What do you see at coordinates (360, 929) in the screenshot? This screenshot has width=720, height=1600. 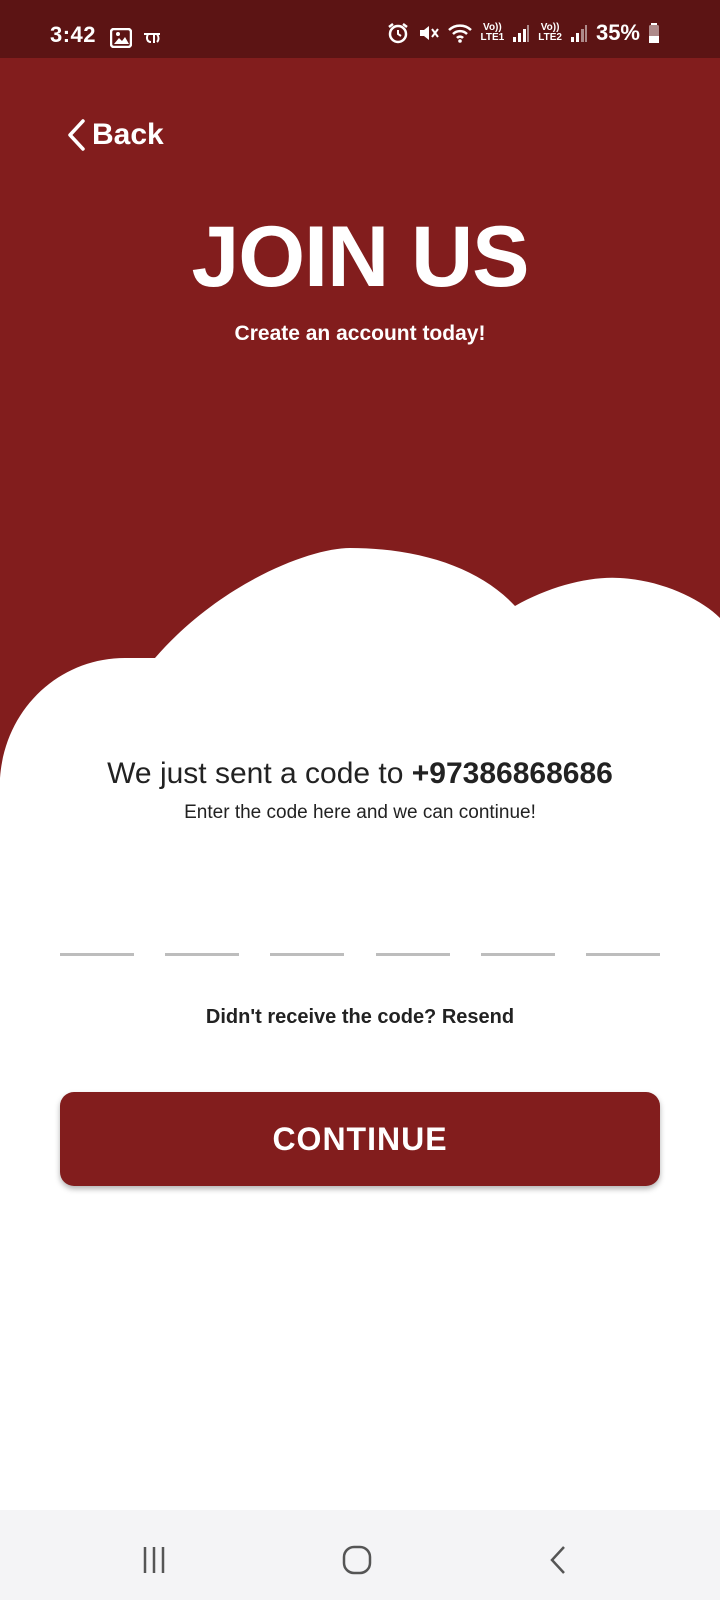 I see `otp-input-group` at bounding box center [360, 929].